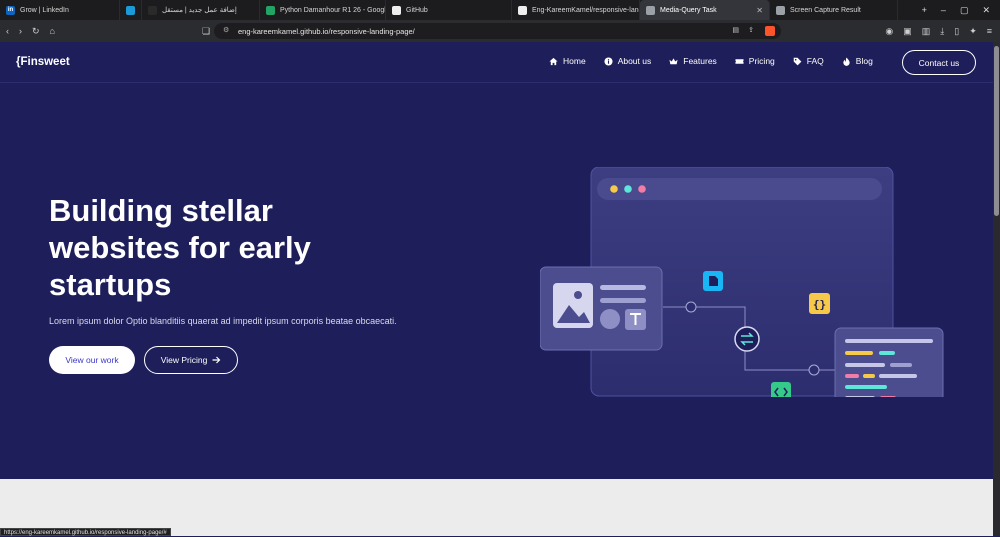 This screenshot has width=1000, height=537. Describe the element at coordinates (926, 31) in the screenshot. I see `wallet-icon: ▥` at that location.